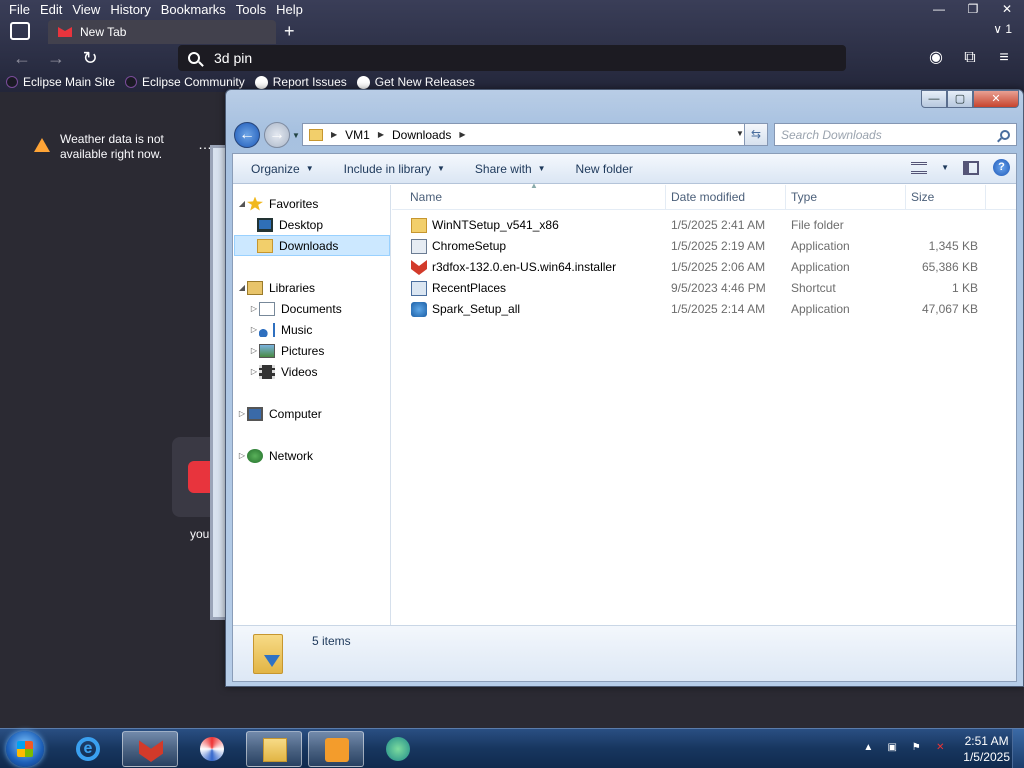 The image size is (1024, 768). I want to click on share-label: Share with, so click(503, 168).